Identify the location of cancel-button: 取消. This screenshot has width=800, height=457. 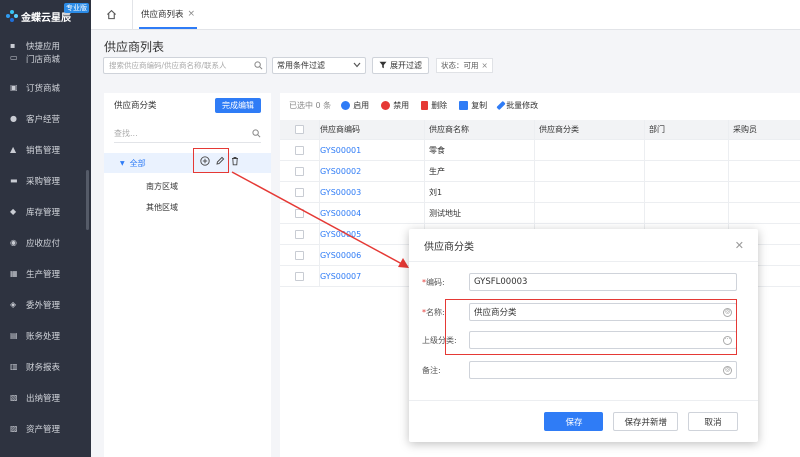
(713, 421).